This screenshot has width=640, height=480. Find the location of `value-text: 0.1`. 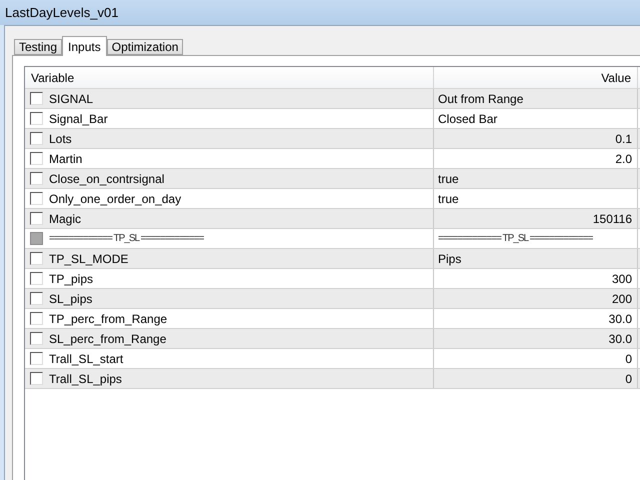

value-text: 0.1 is located at coordinates (623, 139).